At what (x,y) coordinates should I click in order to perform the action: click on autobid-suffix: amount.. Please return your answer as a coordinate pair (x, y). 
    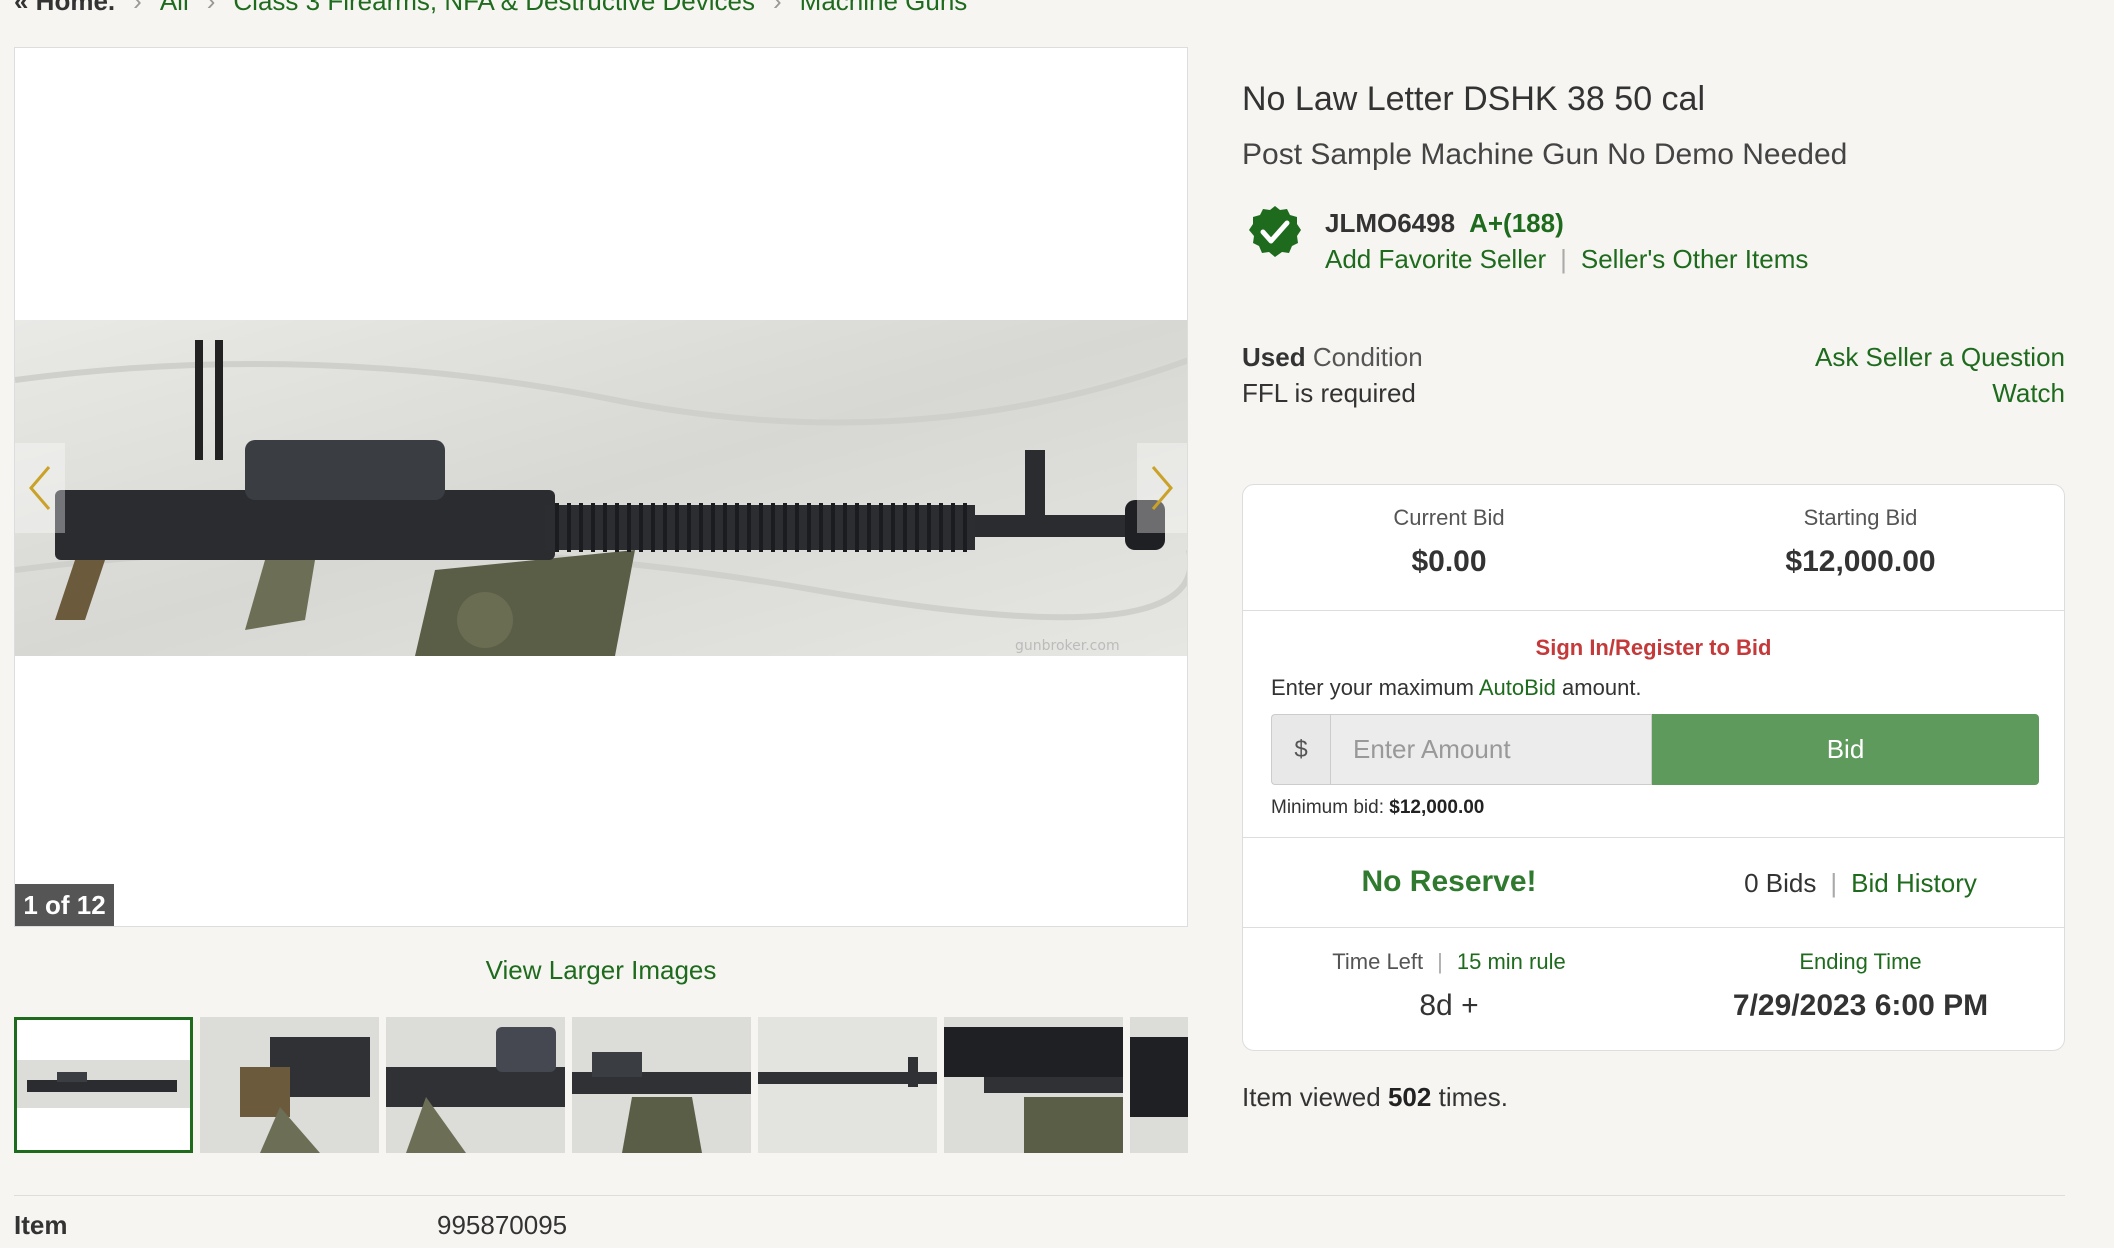
    Looking at the image, I should click on (1602, 687).